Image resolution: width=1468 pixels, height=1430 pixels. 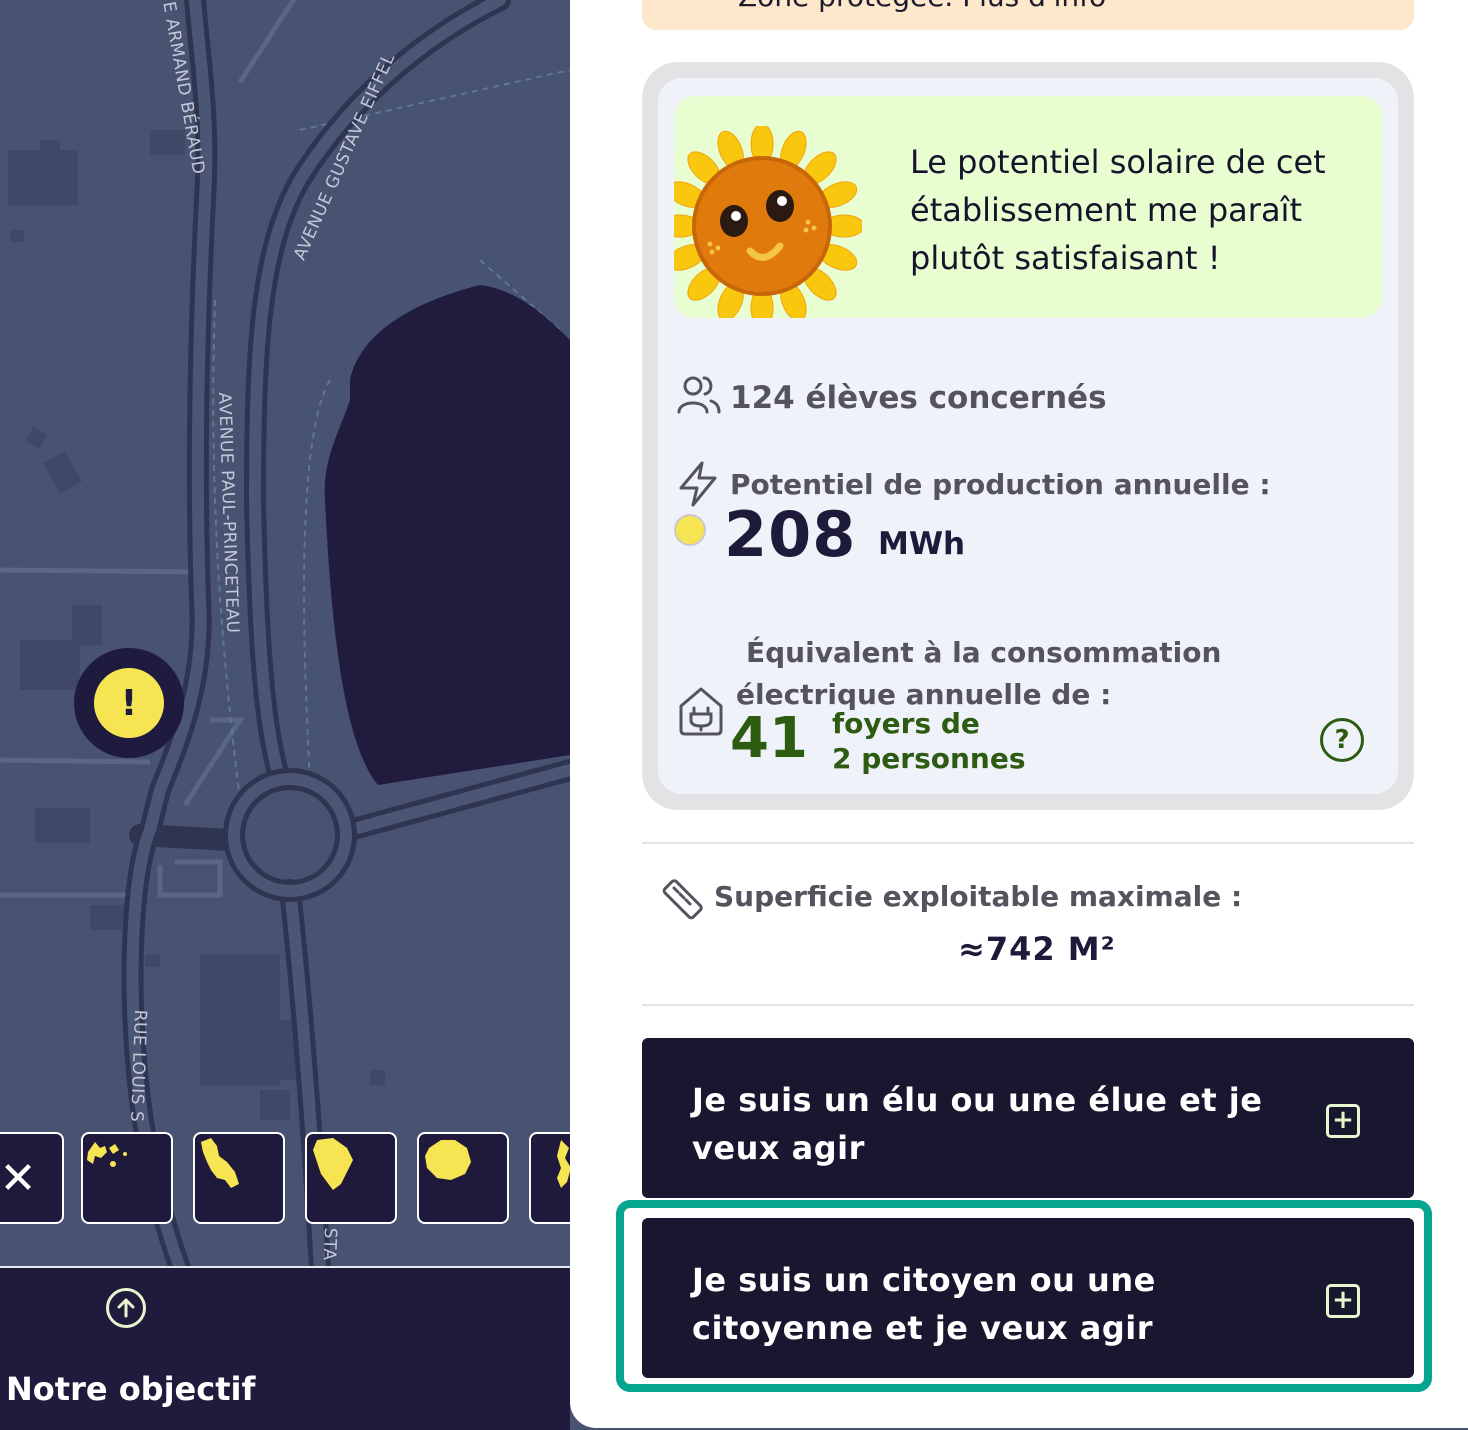 I want to click on martinique-icon, so click(x=220, y=1163).